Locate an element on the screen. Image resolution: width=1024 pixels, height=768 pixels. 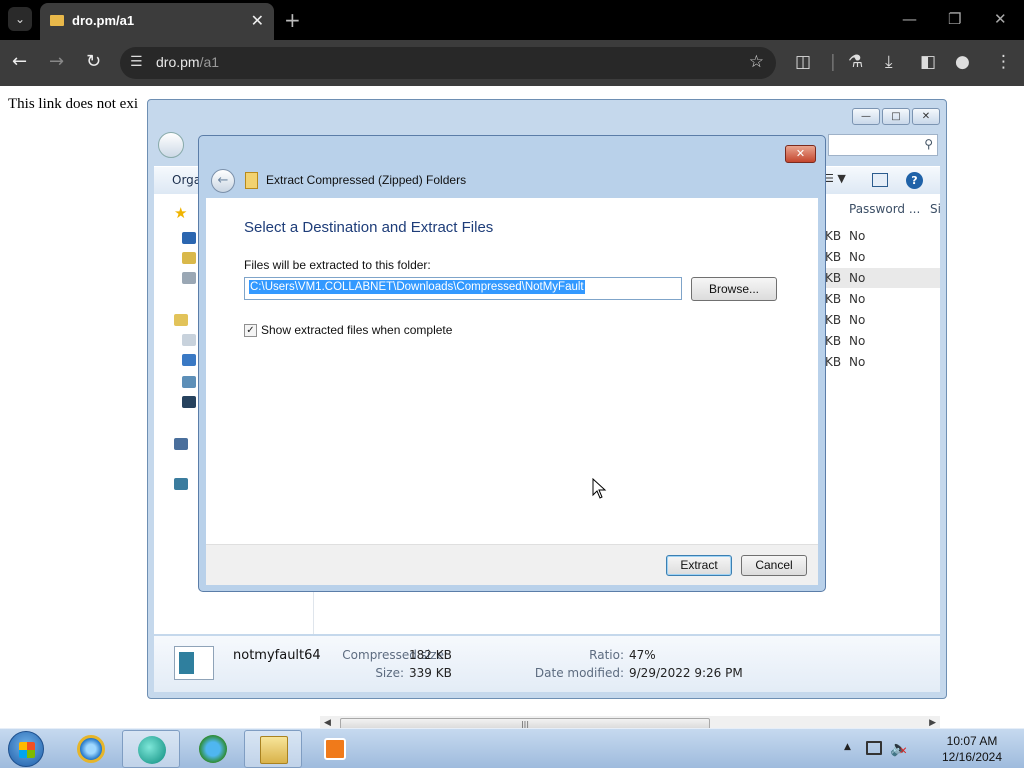
organize-menu: Orga is located at coordinates (186, 180).